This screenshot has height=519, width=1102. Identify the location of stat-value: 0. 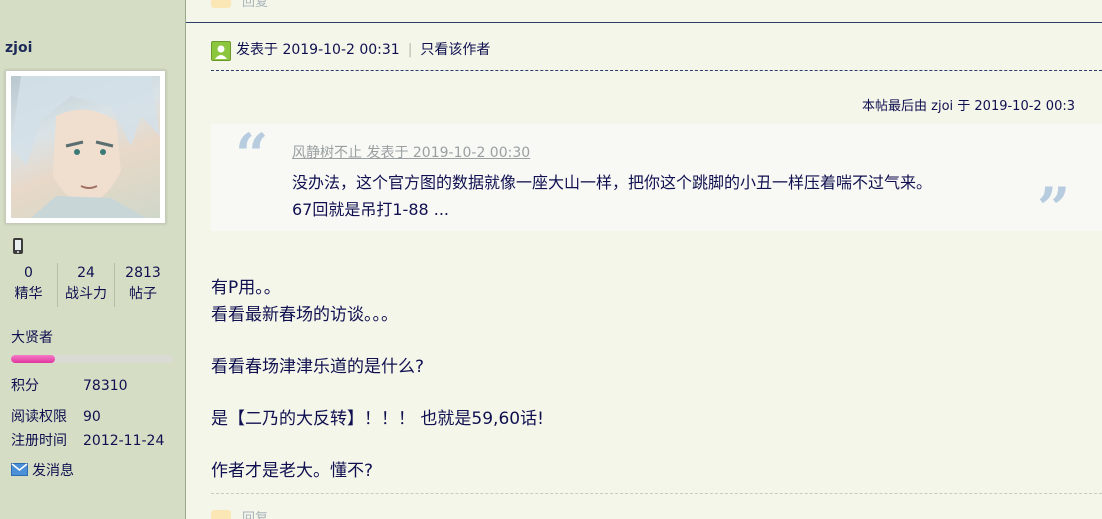
(28, 273).